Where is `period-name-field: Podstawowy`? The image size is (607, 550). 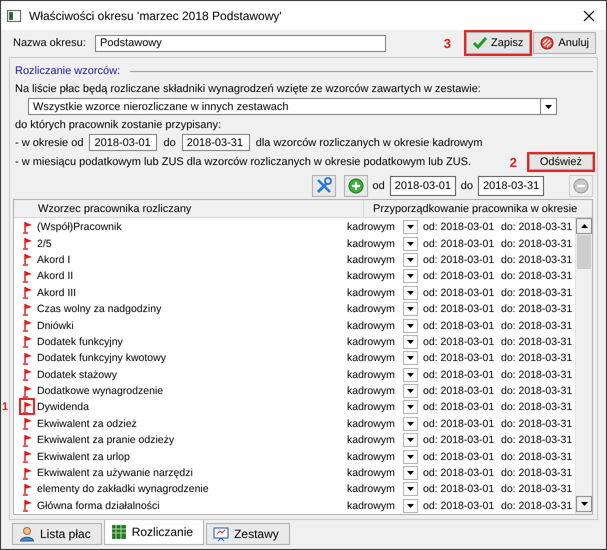
period-name-field: Podstawowy is located at coordinates (240, 43).